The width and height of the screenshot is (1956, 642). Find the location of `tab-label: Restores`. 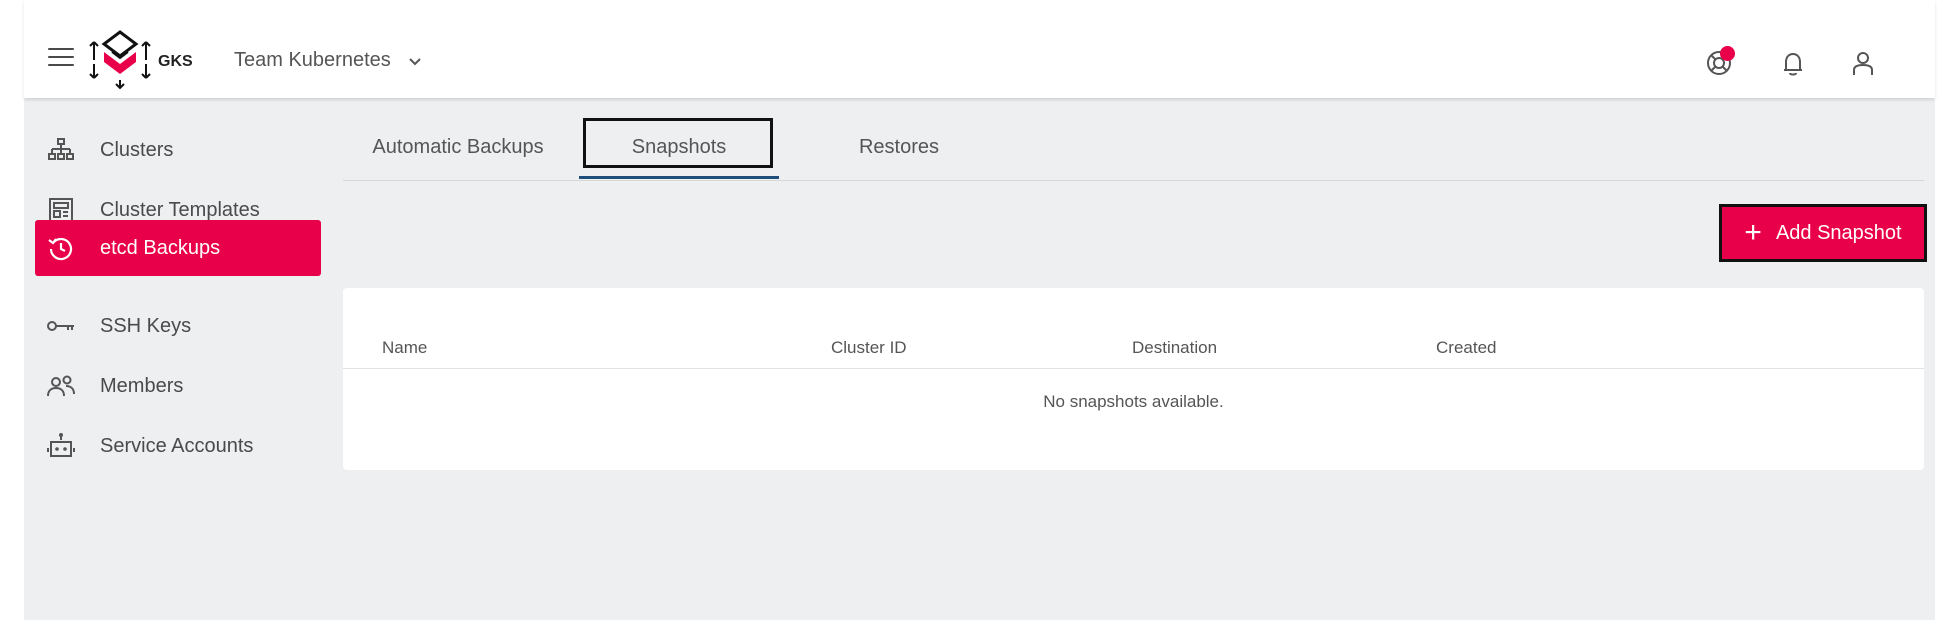

tab-label: Restores is located at coordinates (899, 146).